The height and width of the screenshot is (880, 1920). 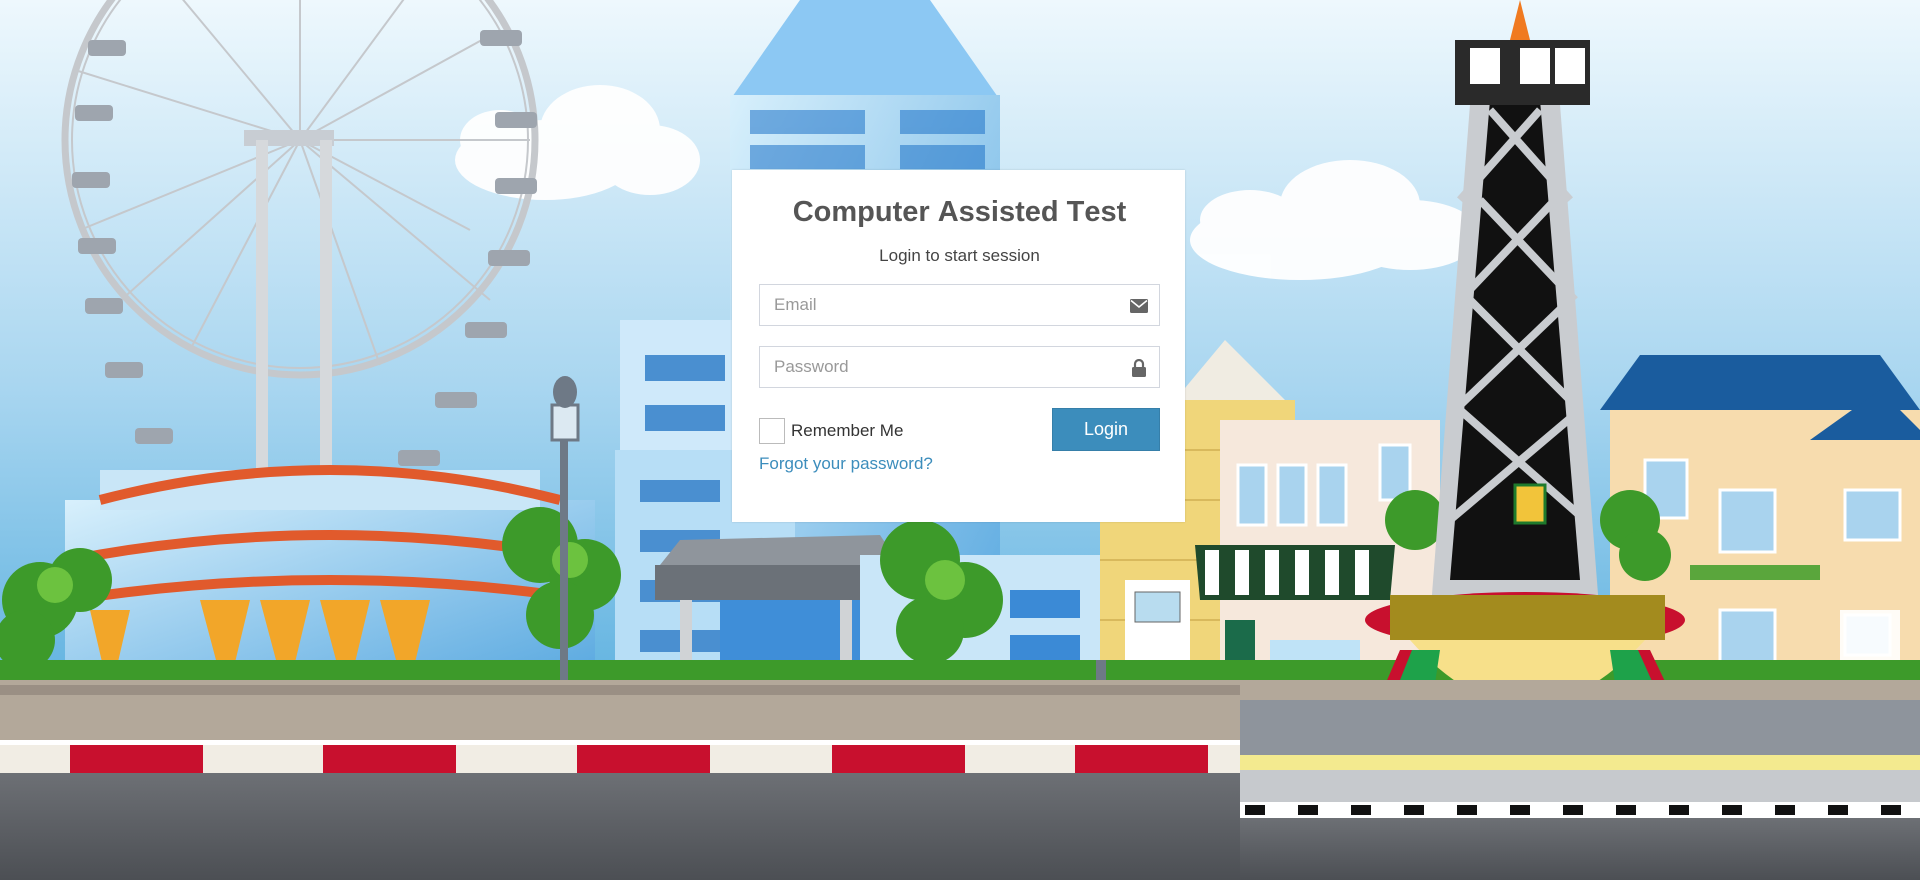 I want to click on title-part: T, so click(x=1075, y=212).